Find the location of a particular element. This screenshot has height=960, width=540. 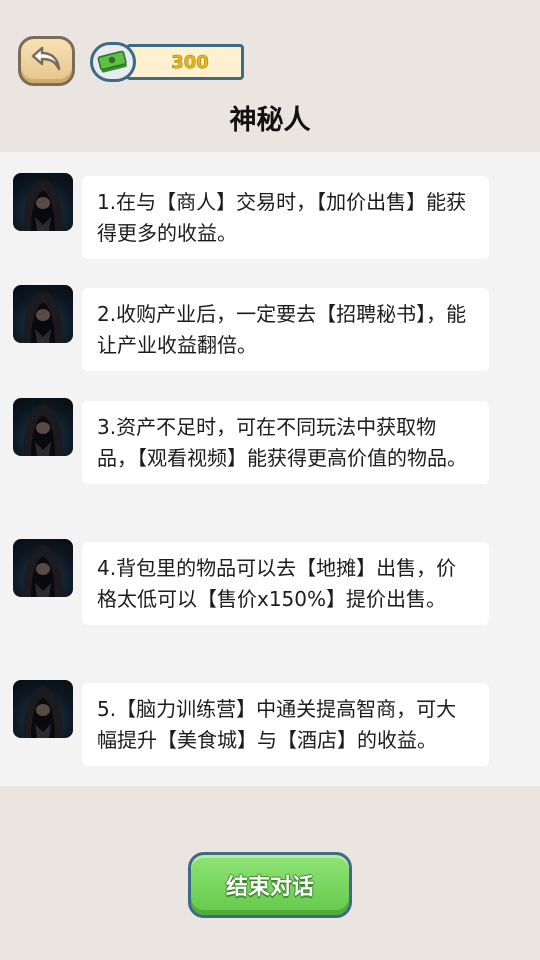

undo-arrow-icon is located at coordinates (47, 61).